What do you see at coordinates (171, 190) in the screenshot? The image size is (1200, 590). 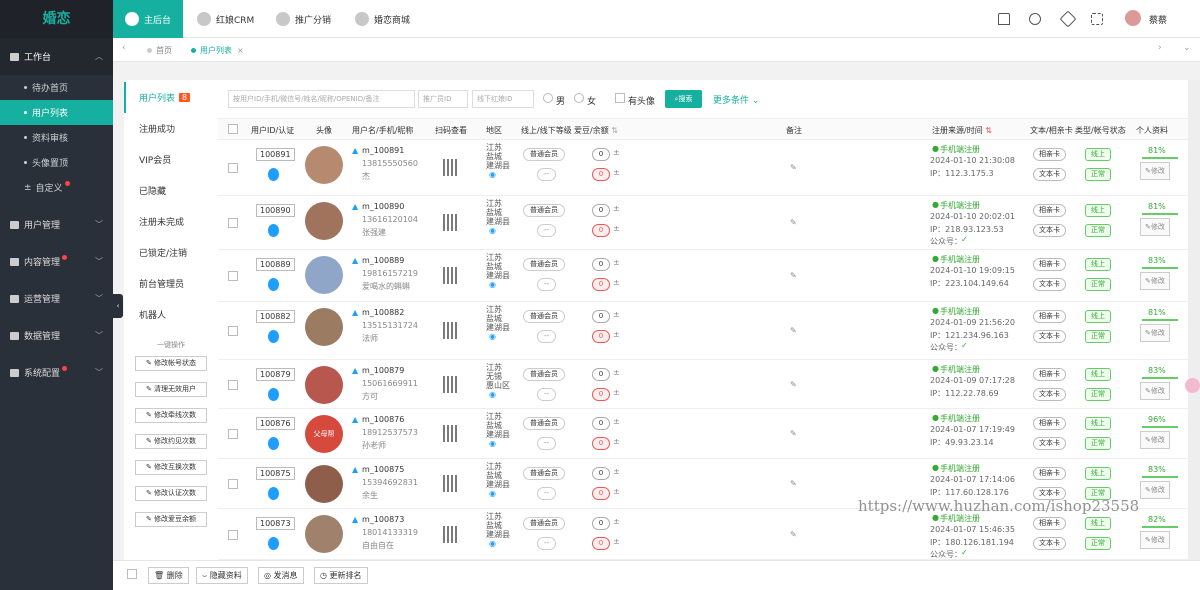 I see `menu-hidden: 已隐藏` at bounding box center [171, 190].